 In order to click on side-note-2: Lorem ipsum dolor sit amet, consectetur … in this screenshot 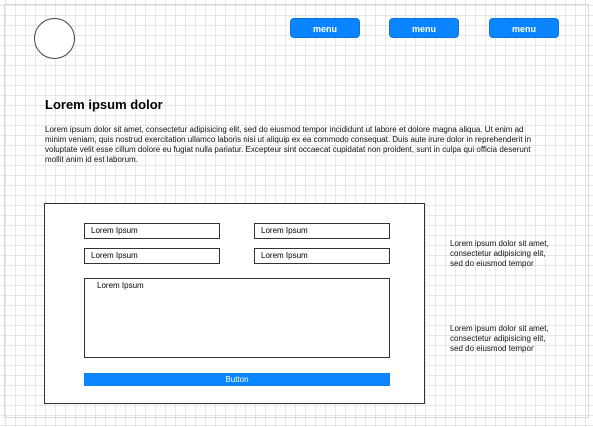, I will do `click(499, 338)`.